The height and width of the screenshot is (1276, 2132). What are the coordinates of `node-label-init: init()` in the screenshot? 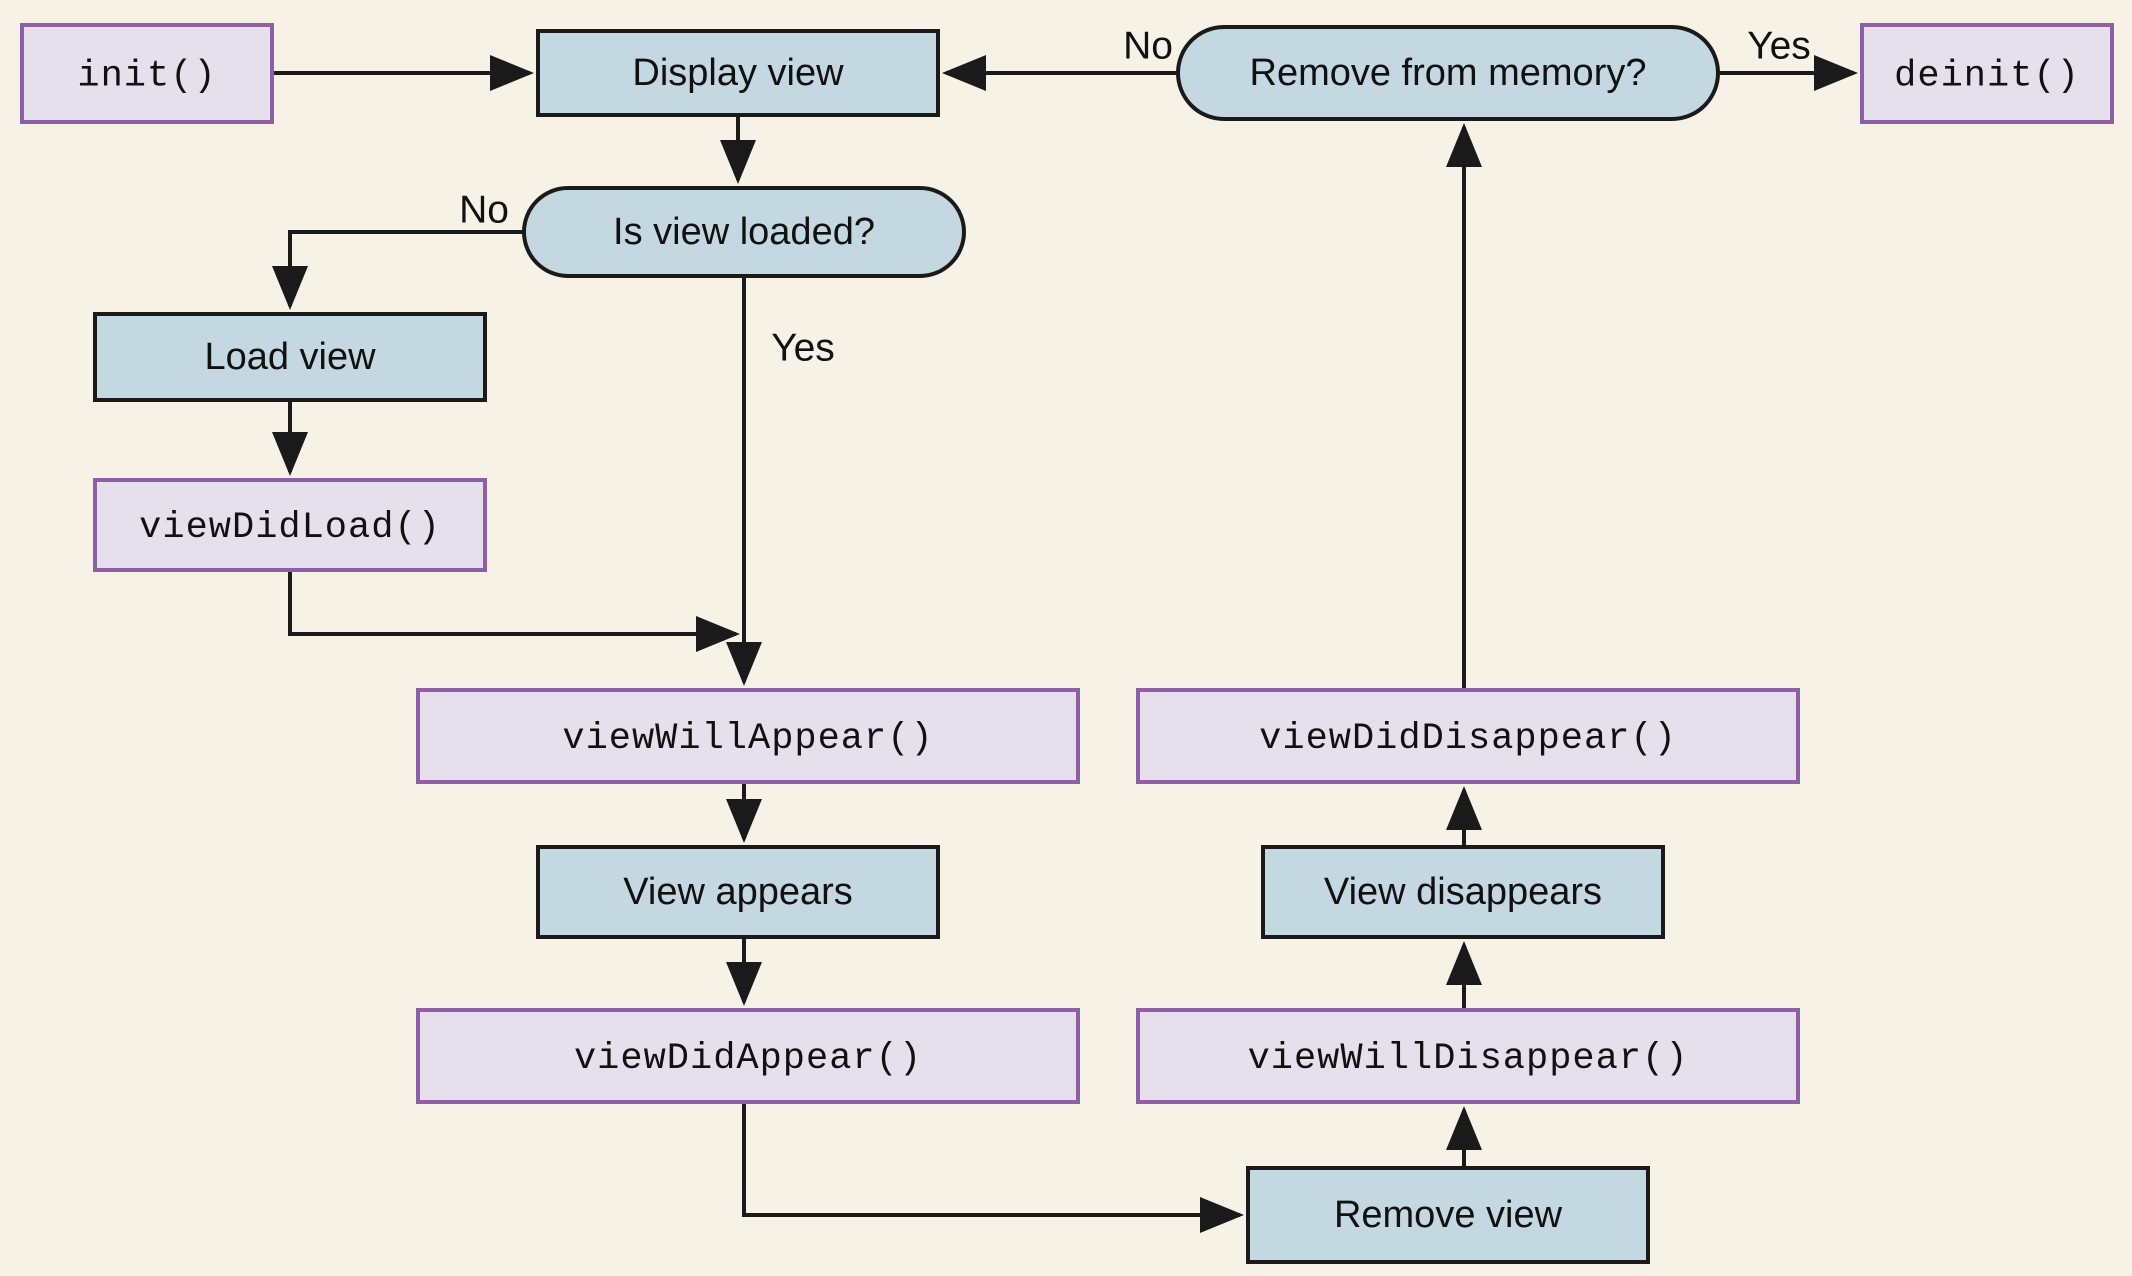 It's located at (146, 76).